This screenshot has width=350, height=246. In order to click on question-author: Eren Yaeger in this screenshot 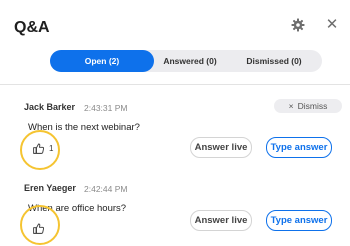, I will do `click(50, 188)`.